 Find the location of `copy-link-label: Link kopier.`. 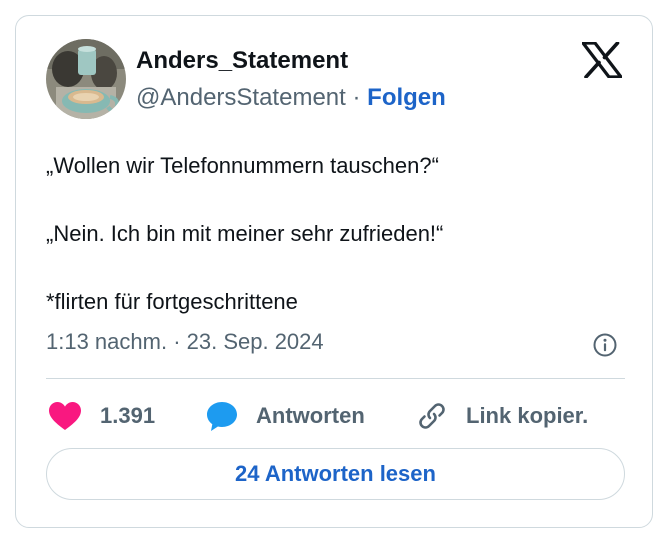

copy-link-label: Link kopier. is located at coordinates (527, 415).